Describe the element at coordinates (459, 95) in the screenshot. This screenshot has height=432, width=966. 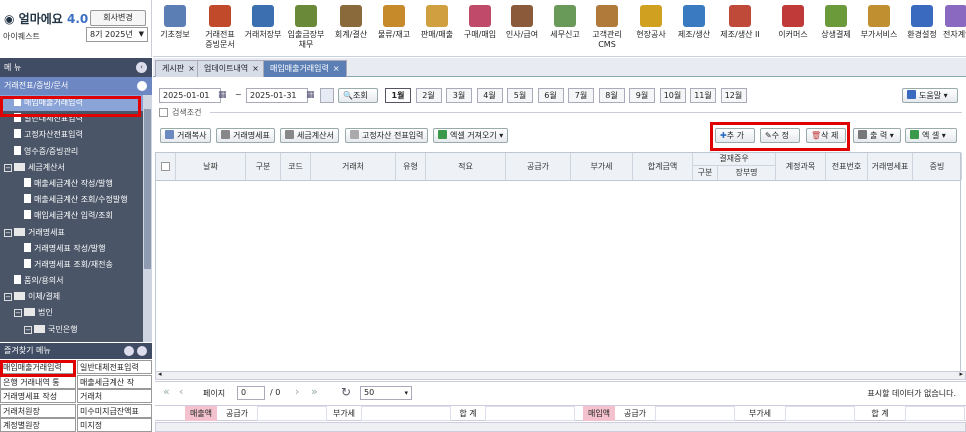
I see `period-button-3: 3월` at that location.